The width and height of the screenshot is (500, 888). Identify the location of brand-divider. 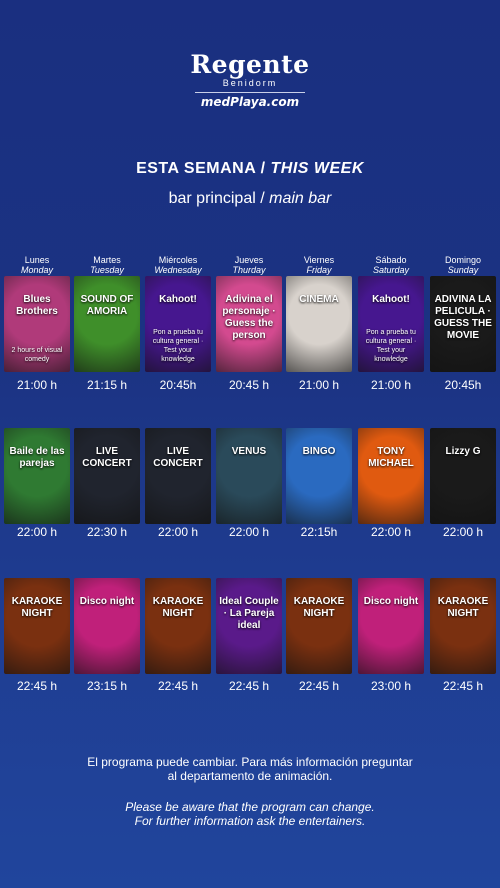
(250, 92).